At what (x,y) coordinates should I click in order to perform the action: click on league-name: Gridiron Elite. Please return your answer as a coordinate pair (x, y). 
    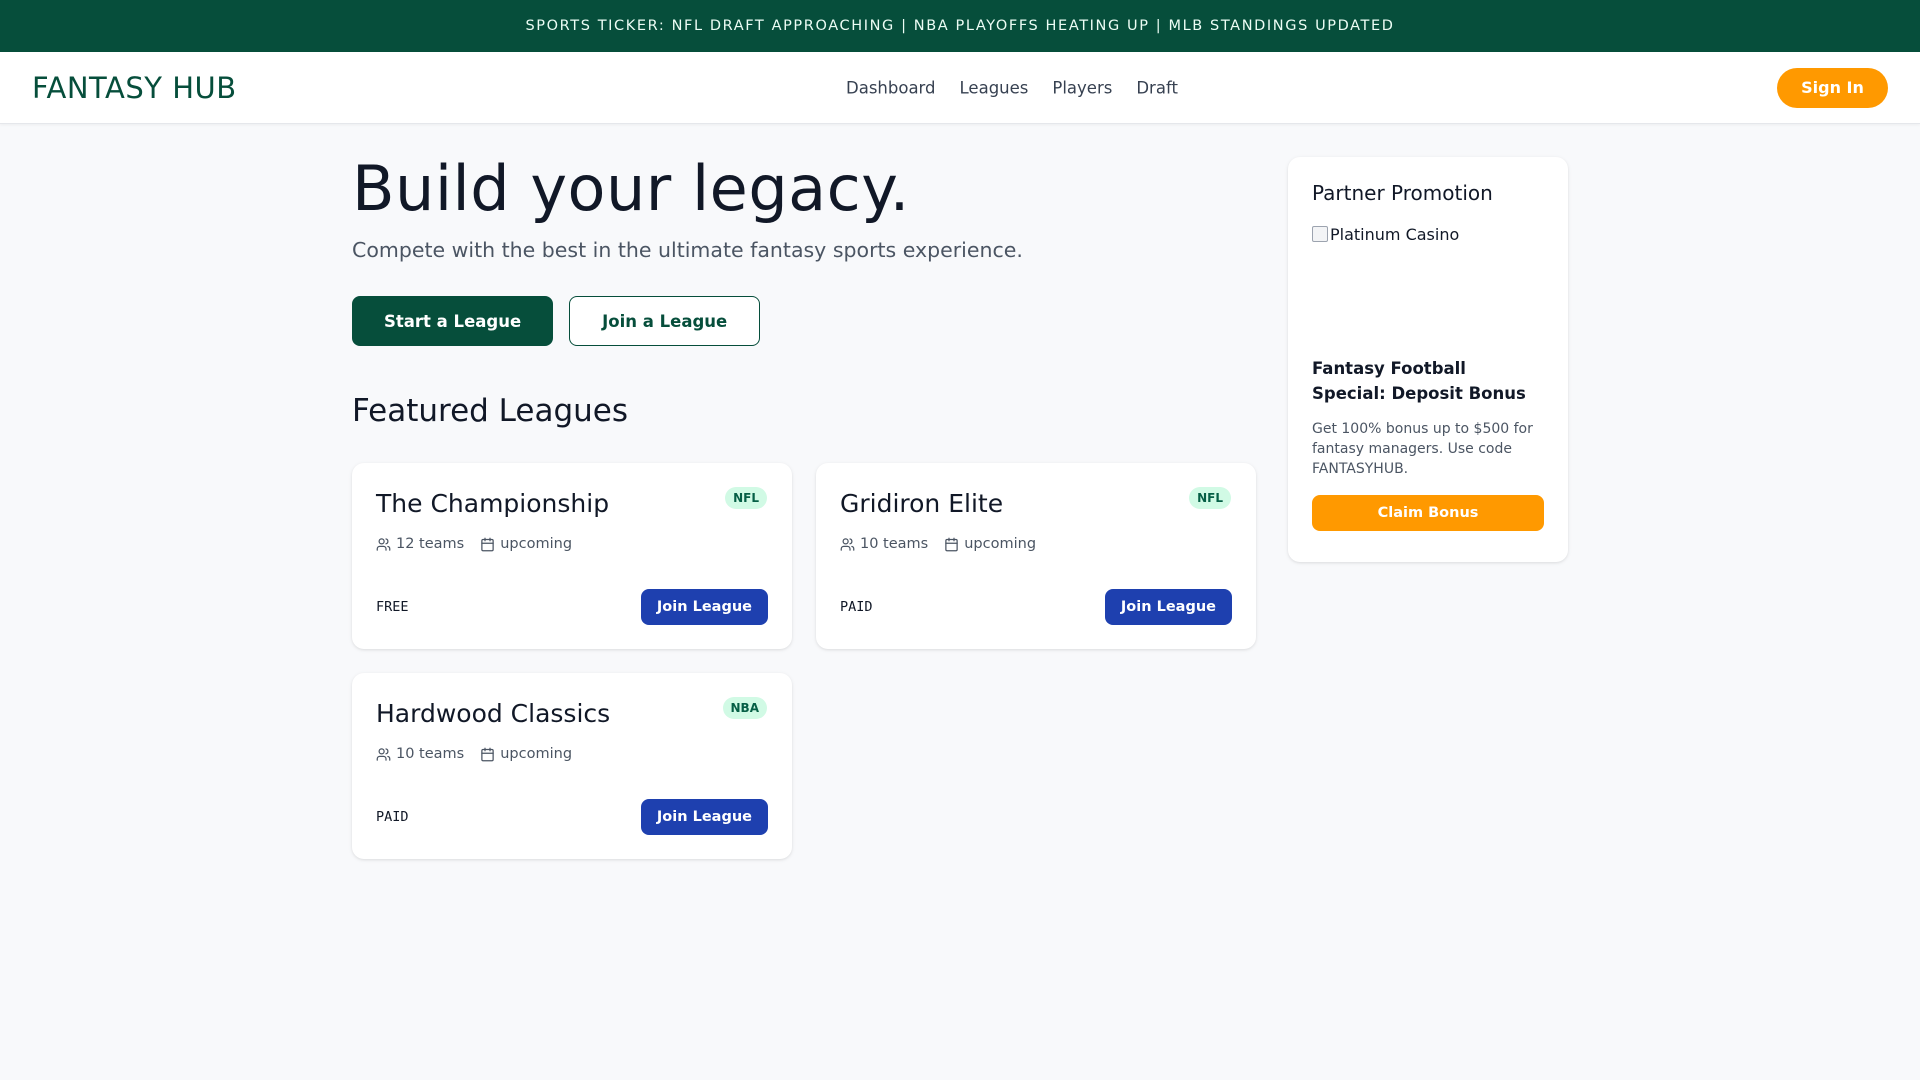
    Looking at the image, I should click on (922, 504).